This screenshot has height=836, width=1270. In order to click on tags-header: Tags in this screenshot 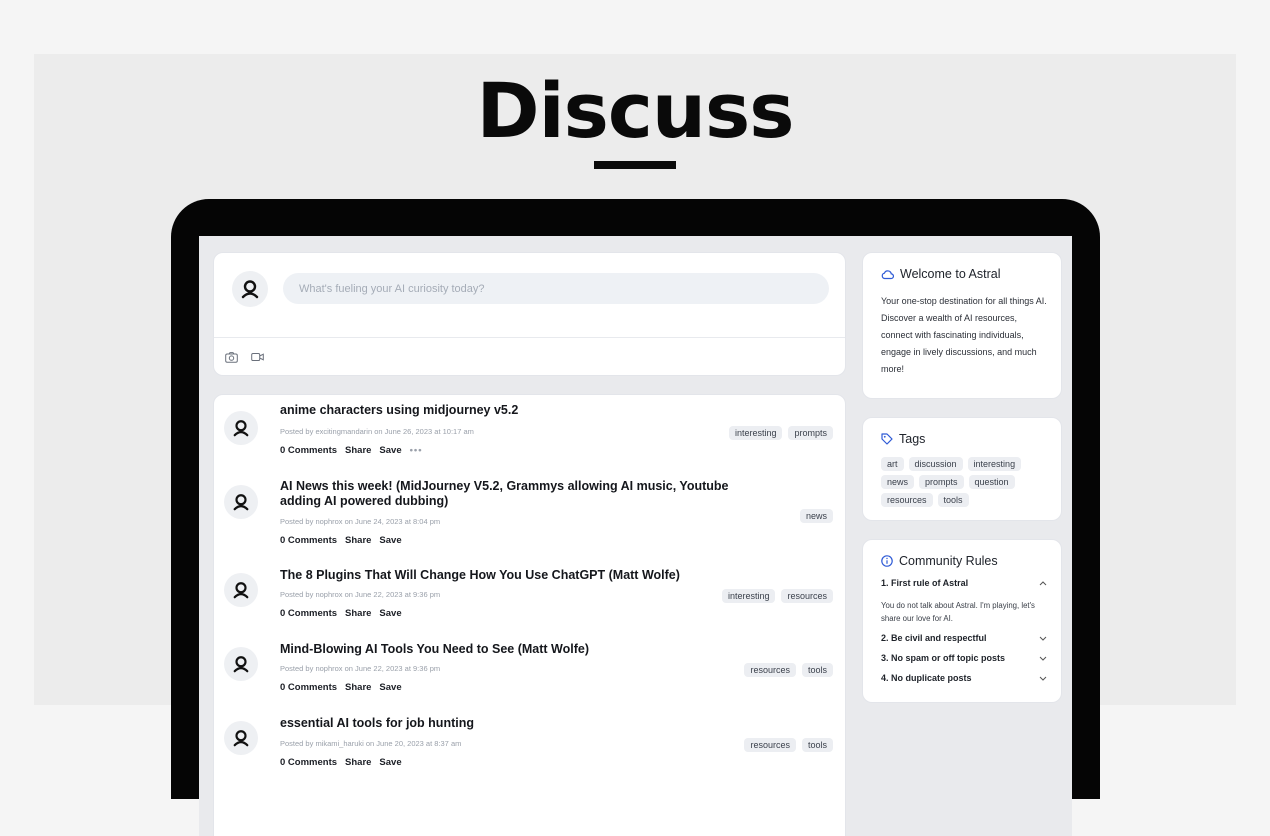, I will do `click(903, 439)`.